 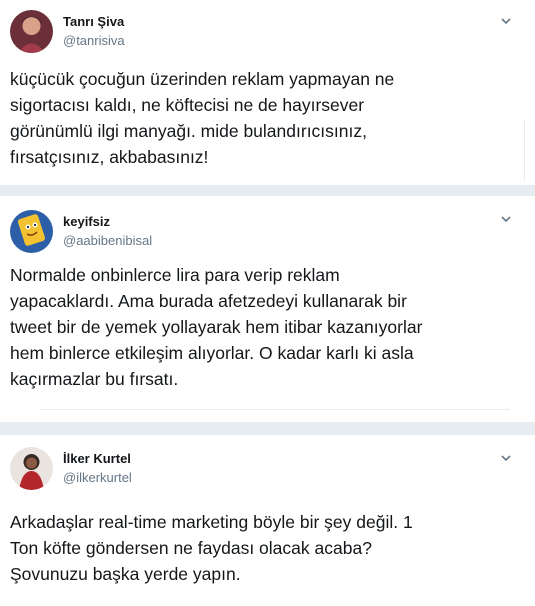 I want to click on author-name: keyifsiz, so click(x=86, y=221).